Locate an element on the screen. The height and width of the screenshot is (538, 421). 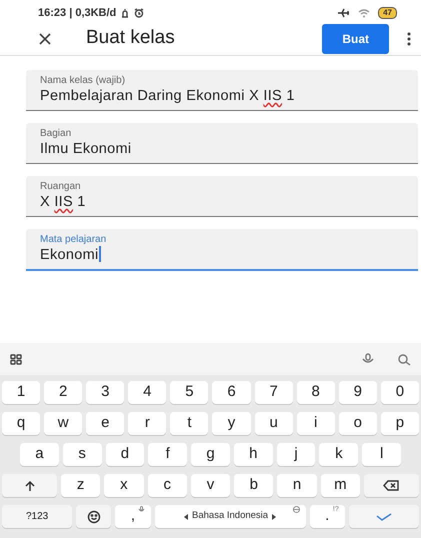
backspace-key is located at coordinates (391, 485).